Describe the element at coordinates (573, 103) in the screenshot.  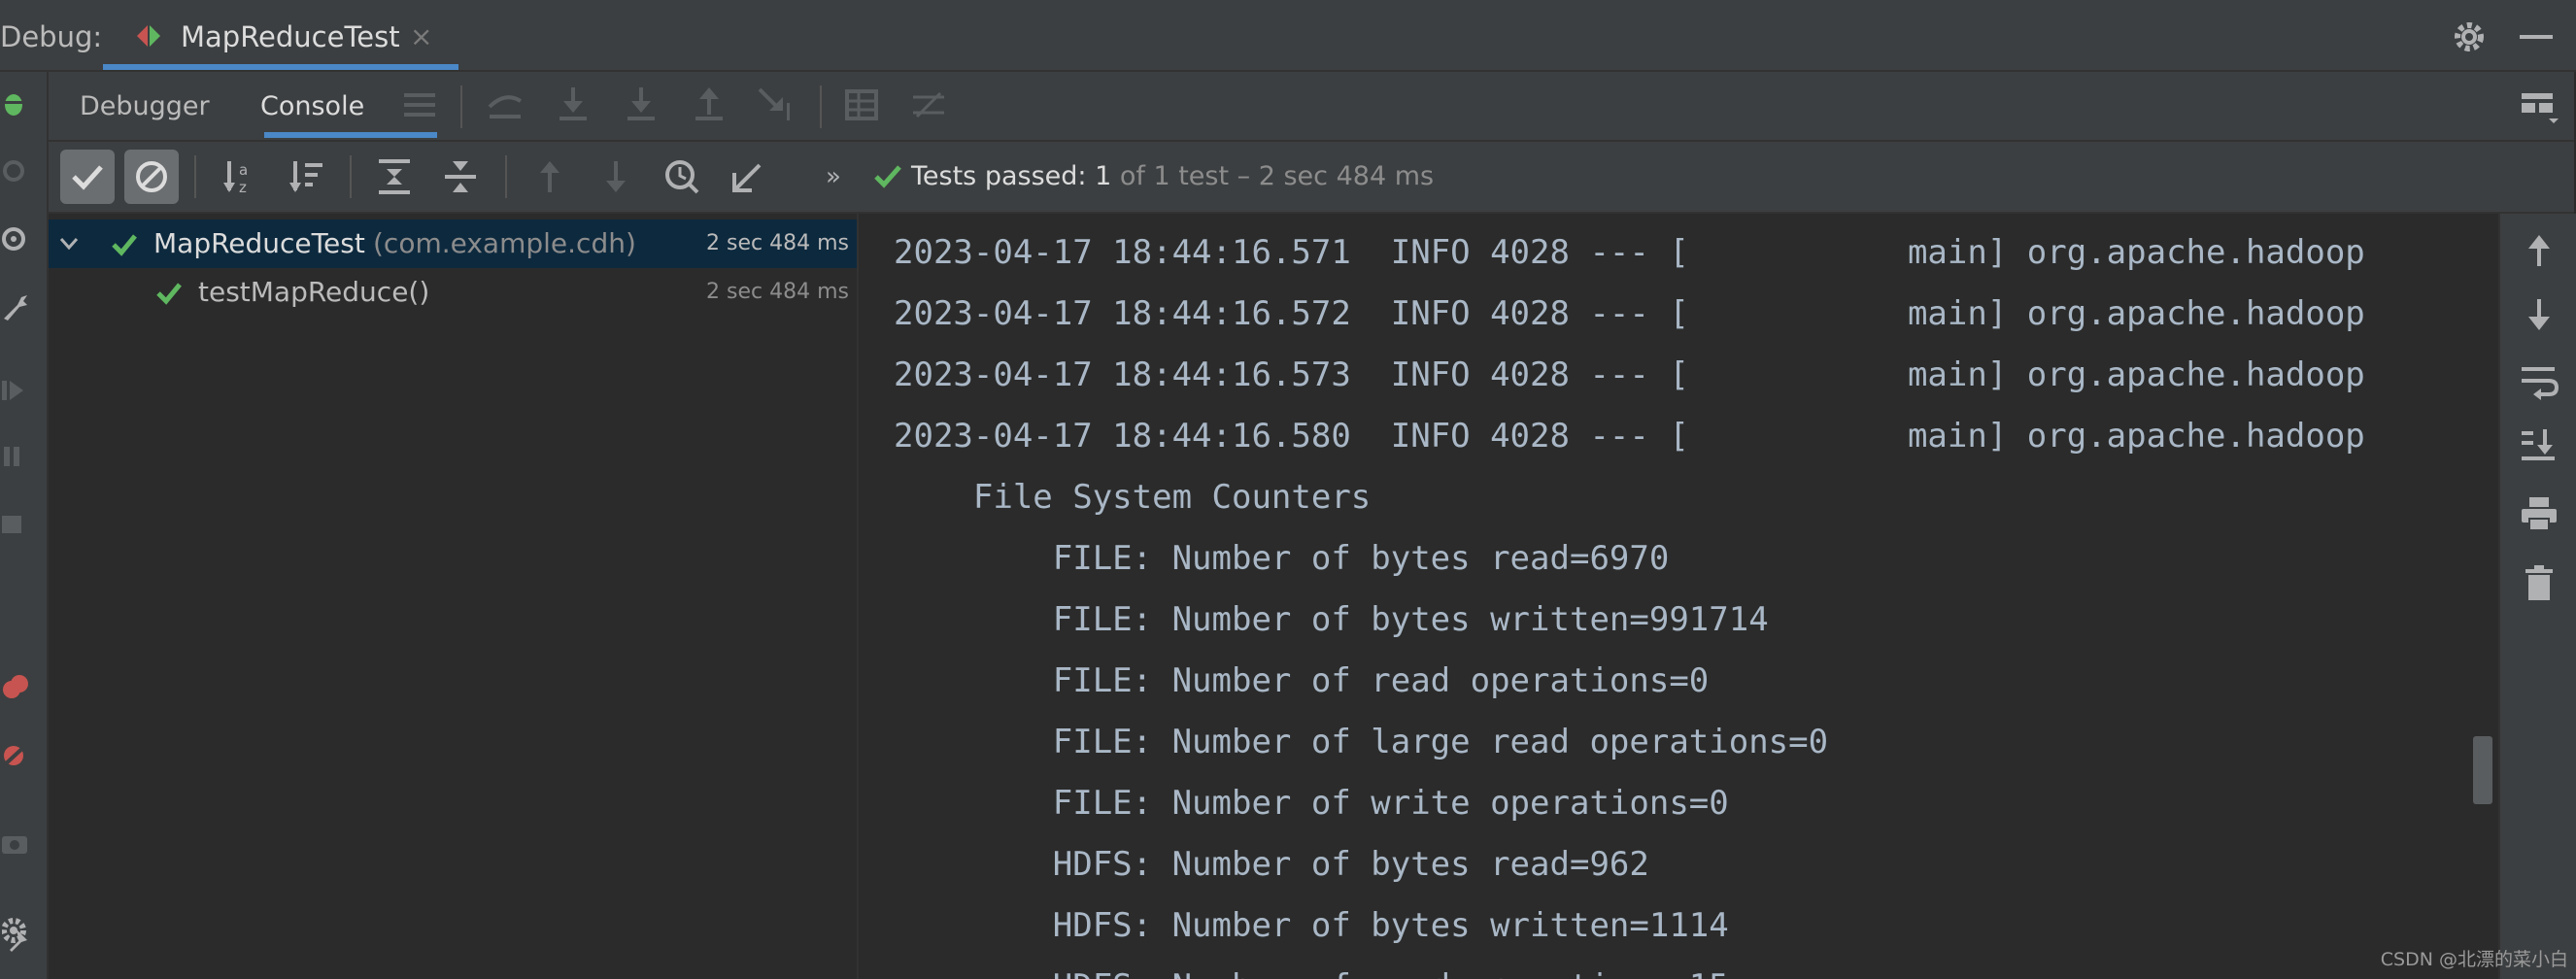
I see `step-over-icon` at that location.